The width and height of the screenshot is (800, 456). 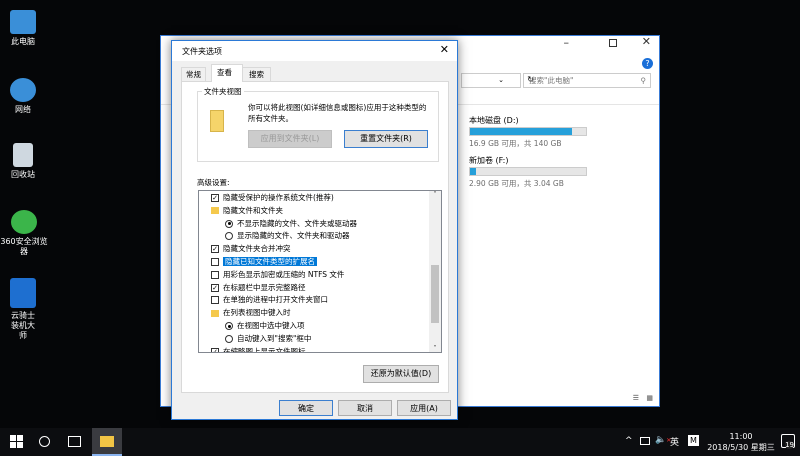 I want to click on drive-d-usage-bar, so click(x=528, y=131).